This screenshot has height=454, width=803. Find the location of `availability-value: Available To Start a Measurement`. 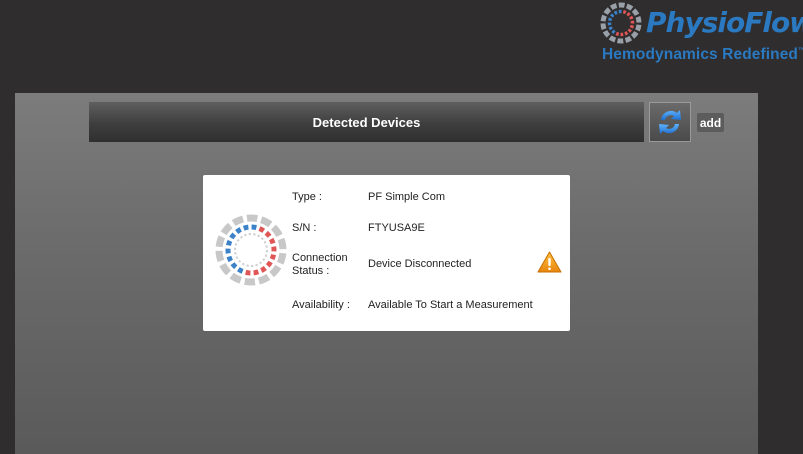

availability-value: Available To Start a Measurement is located at coordinates (450, 305).